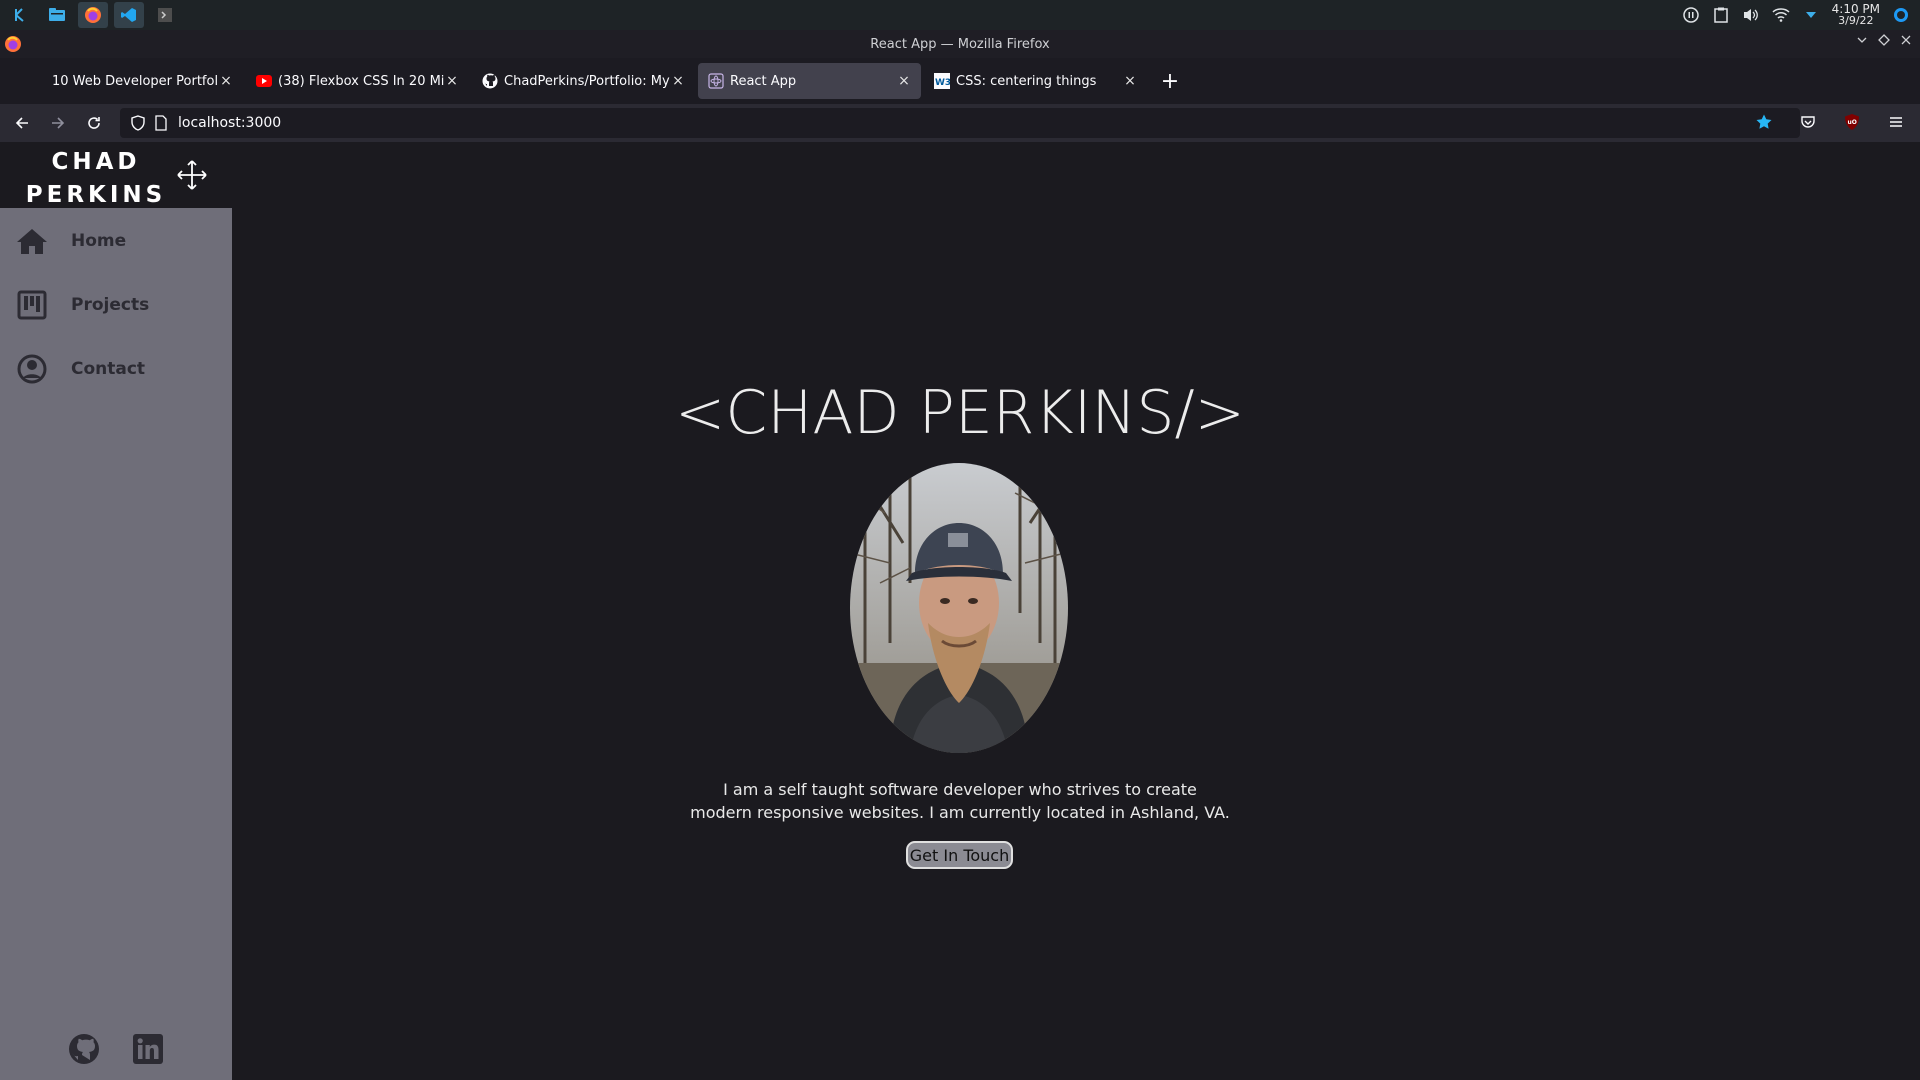 Image resolution: width=1920 pixels, height=1080 pixels. Describe the element at coordinates (1808, 122) in the screenshot. I see `pocket-icon` at that location.